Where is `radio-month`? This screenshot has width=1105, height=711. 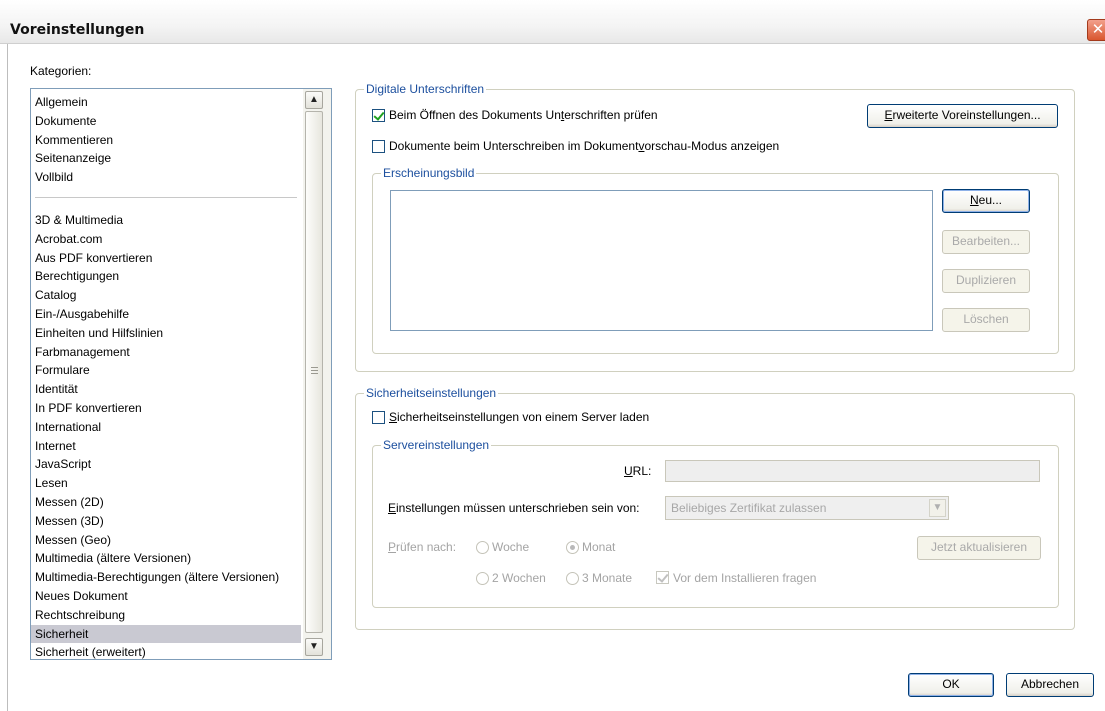
radio-month is located at coordinates (572, 547).